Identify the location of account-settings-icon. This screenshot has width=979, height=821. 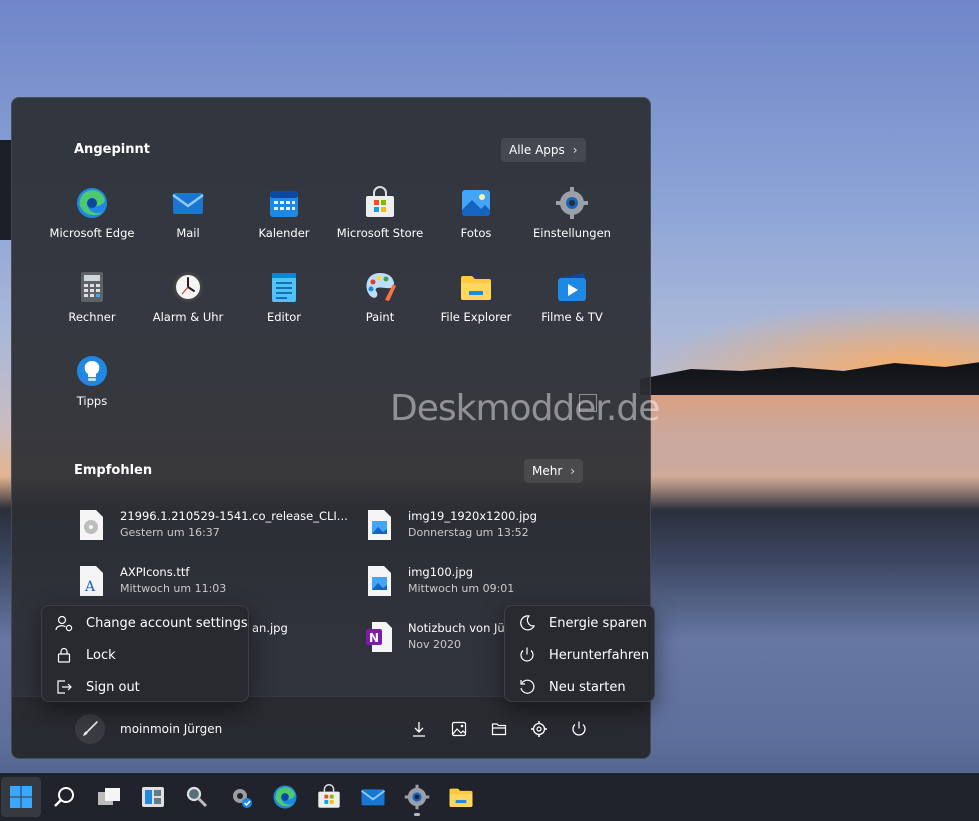
(64, 623).